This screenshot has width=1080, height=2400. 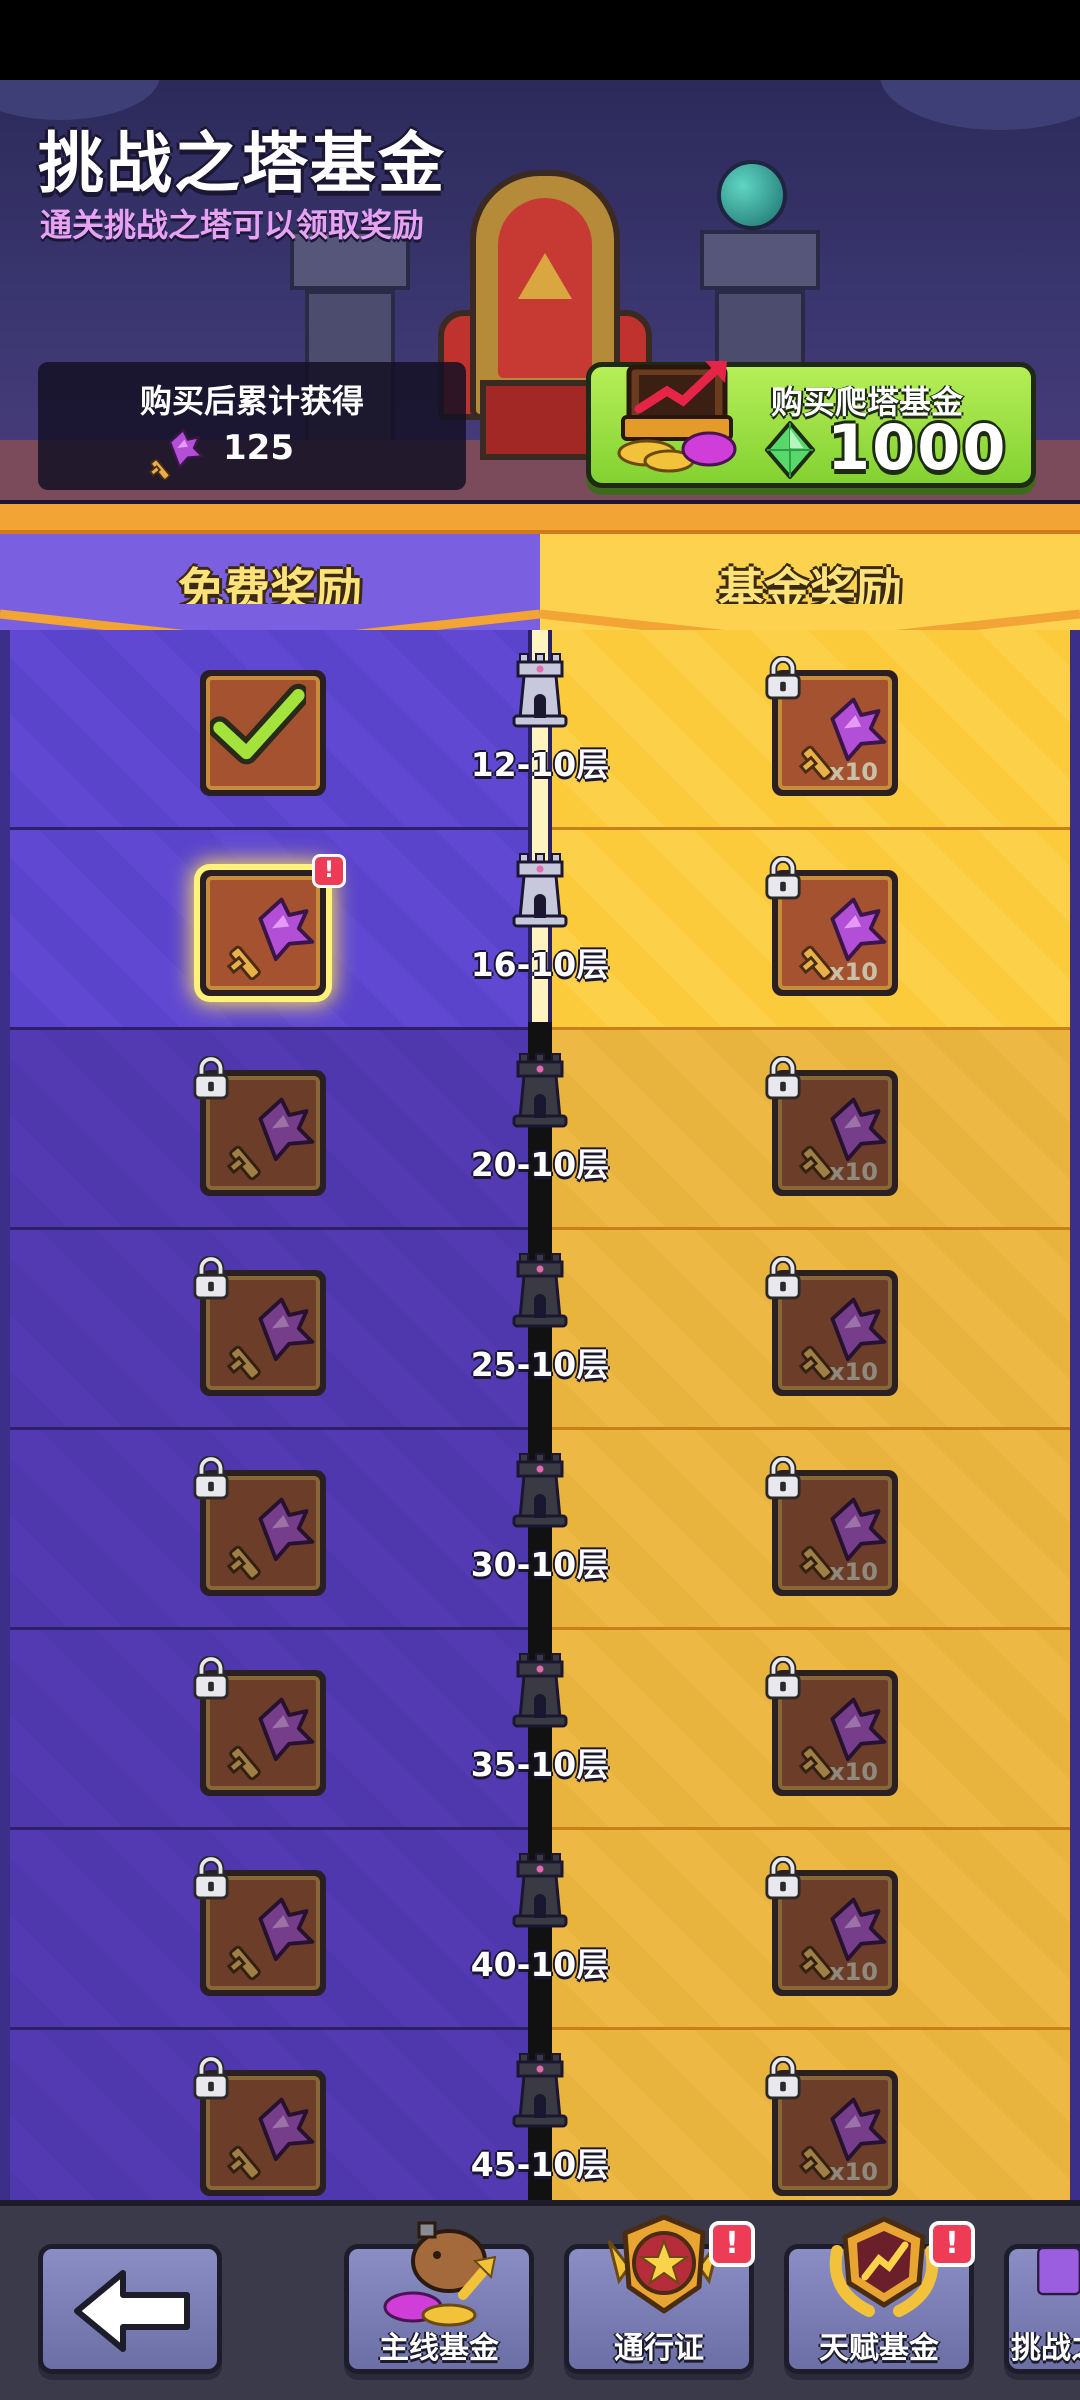 I want to click on capybara-coins-icon, so click(x=440, y=2274).